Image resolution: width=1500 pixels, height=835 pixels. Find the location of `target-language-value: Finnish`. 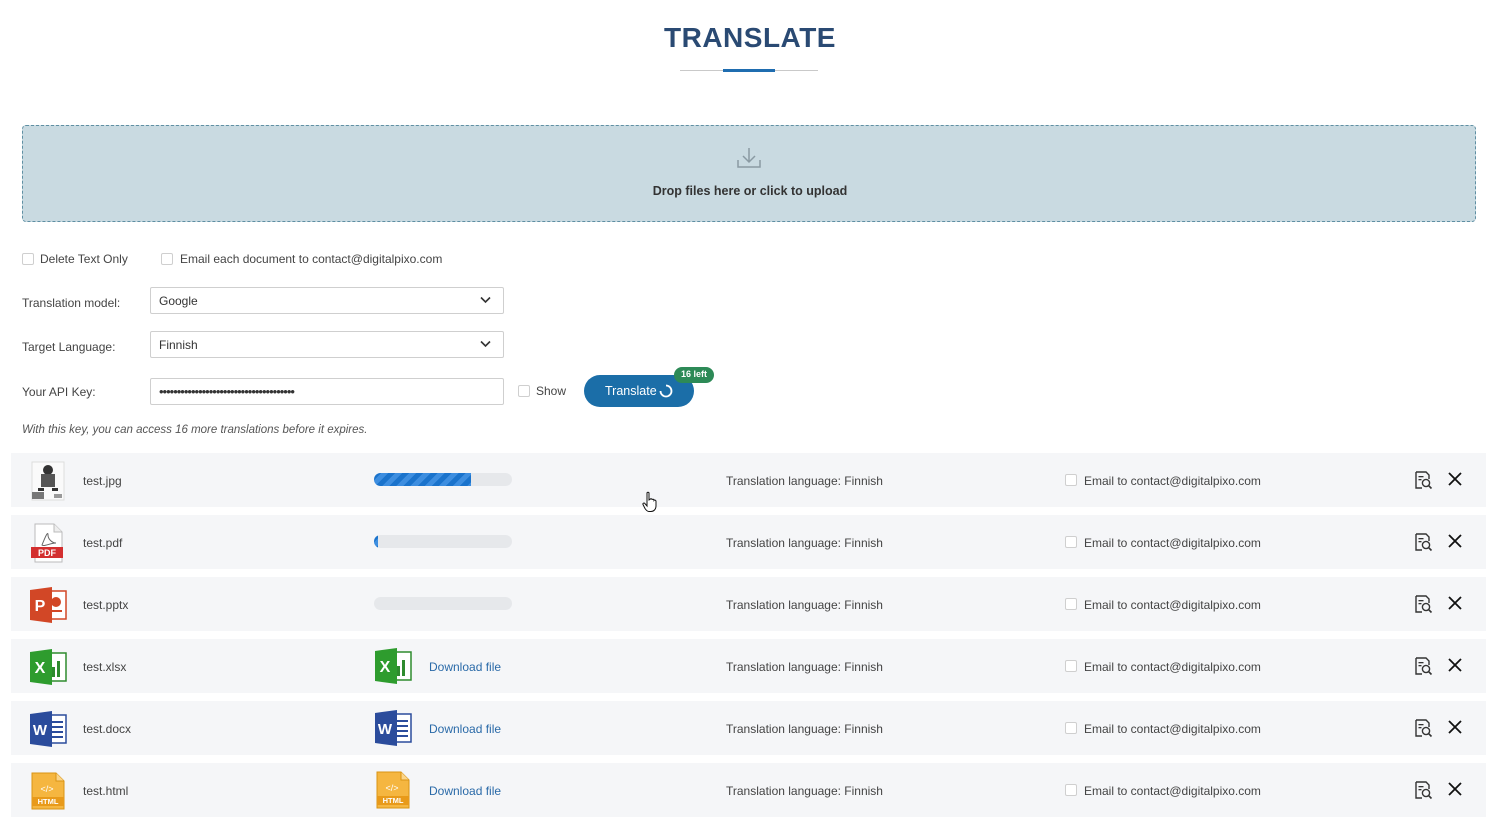

target-language-value: Finnish is located at coordinates (178, 345).